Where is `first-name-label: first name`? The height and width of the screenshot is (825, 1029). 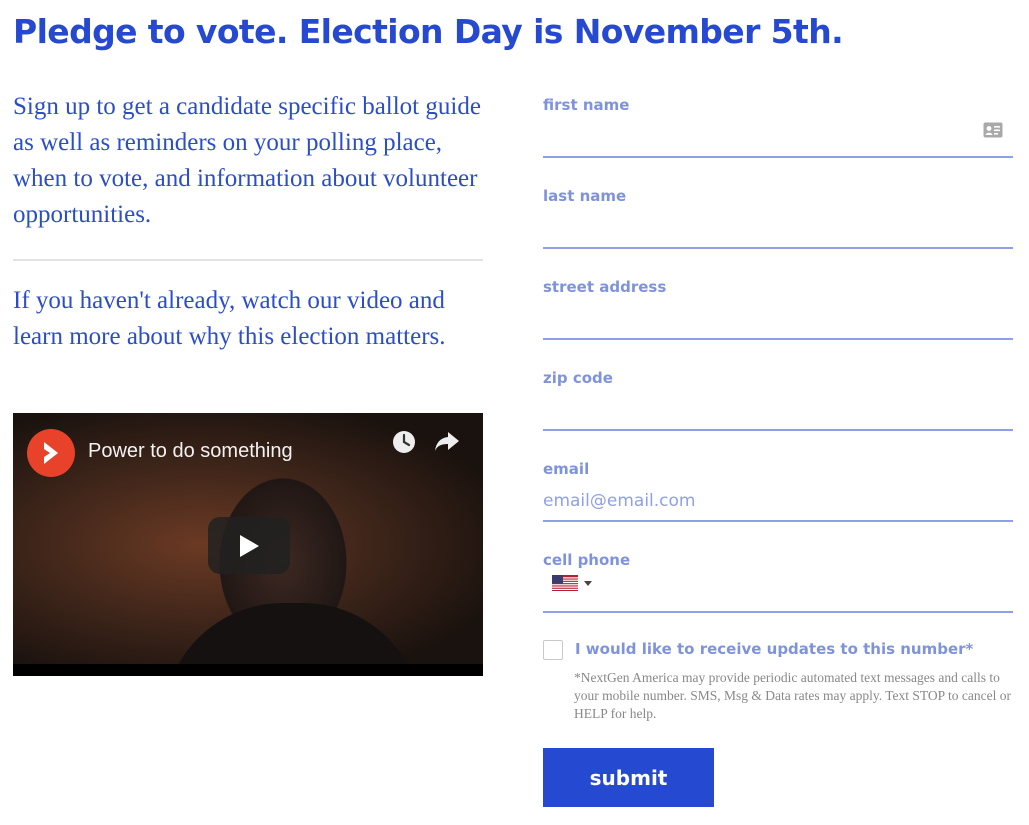 first-name-label: first name is located at coordinates (586, 105).